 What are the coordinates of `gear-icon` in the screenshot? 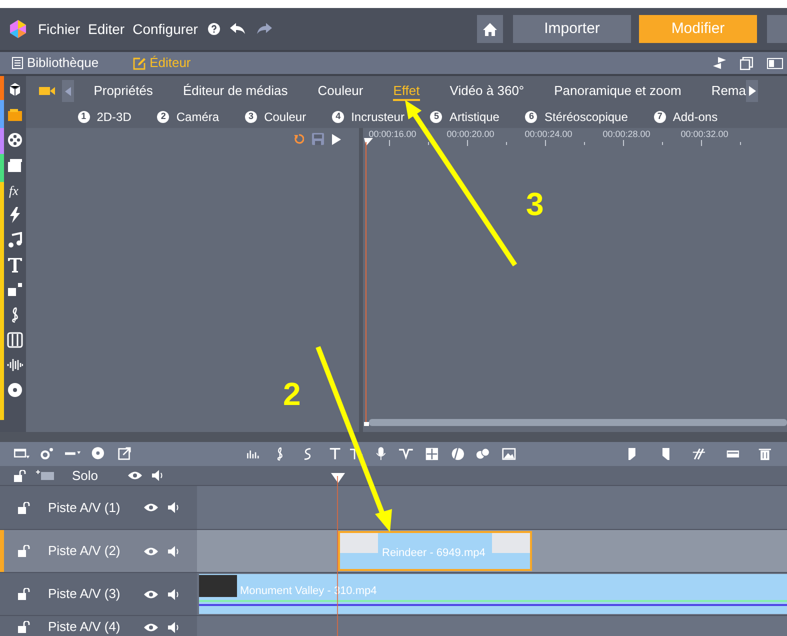 It's located at (48, 454).